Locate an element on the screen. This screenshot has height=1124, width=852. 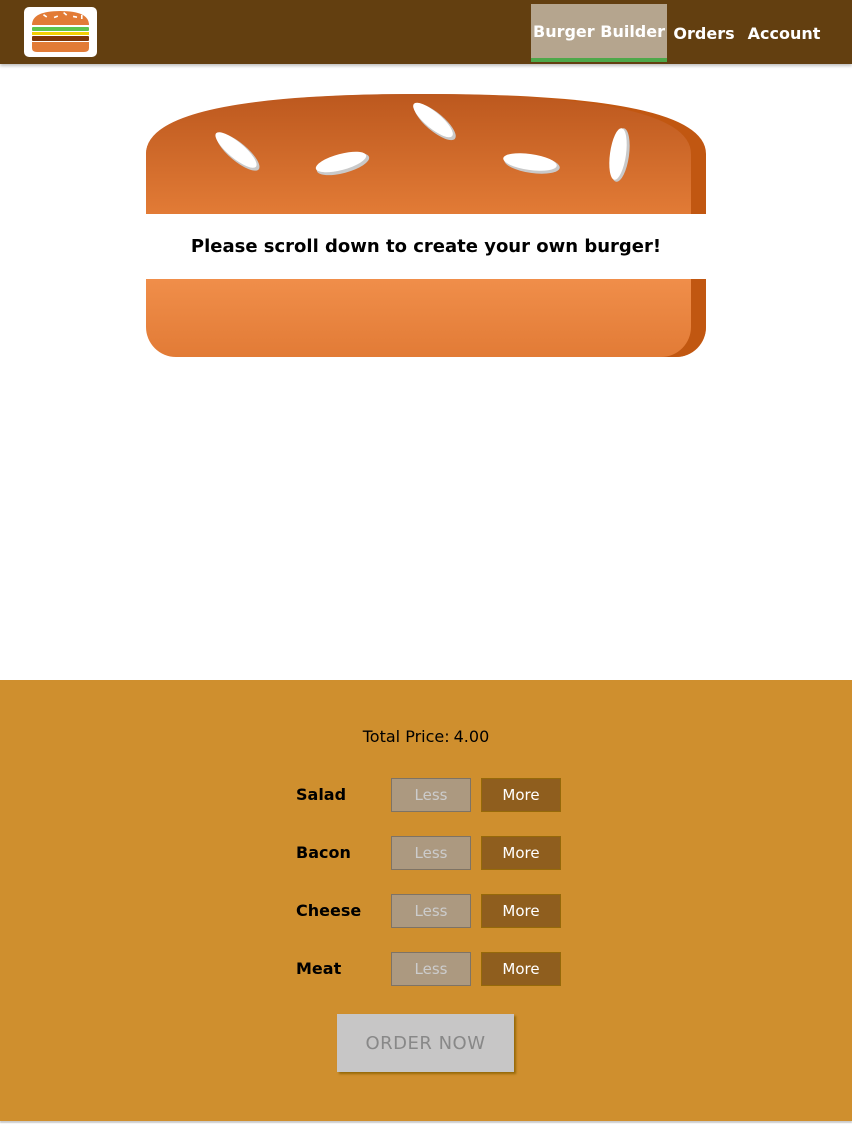
toolbar: Burger Builder Orders Account is located at coordinates (426, 32).